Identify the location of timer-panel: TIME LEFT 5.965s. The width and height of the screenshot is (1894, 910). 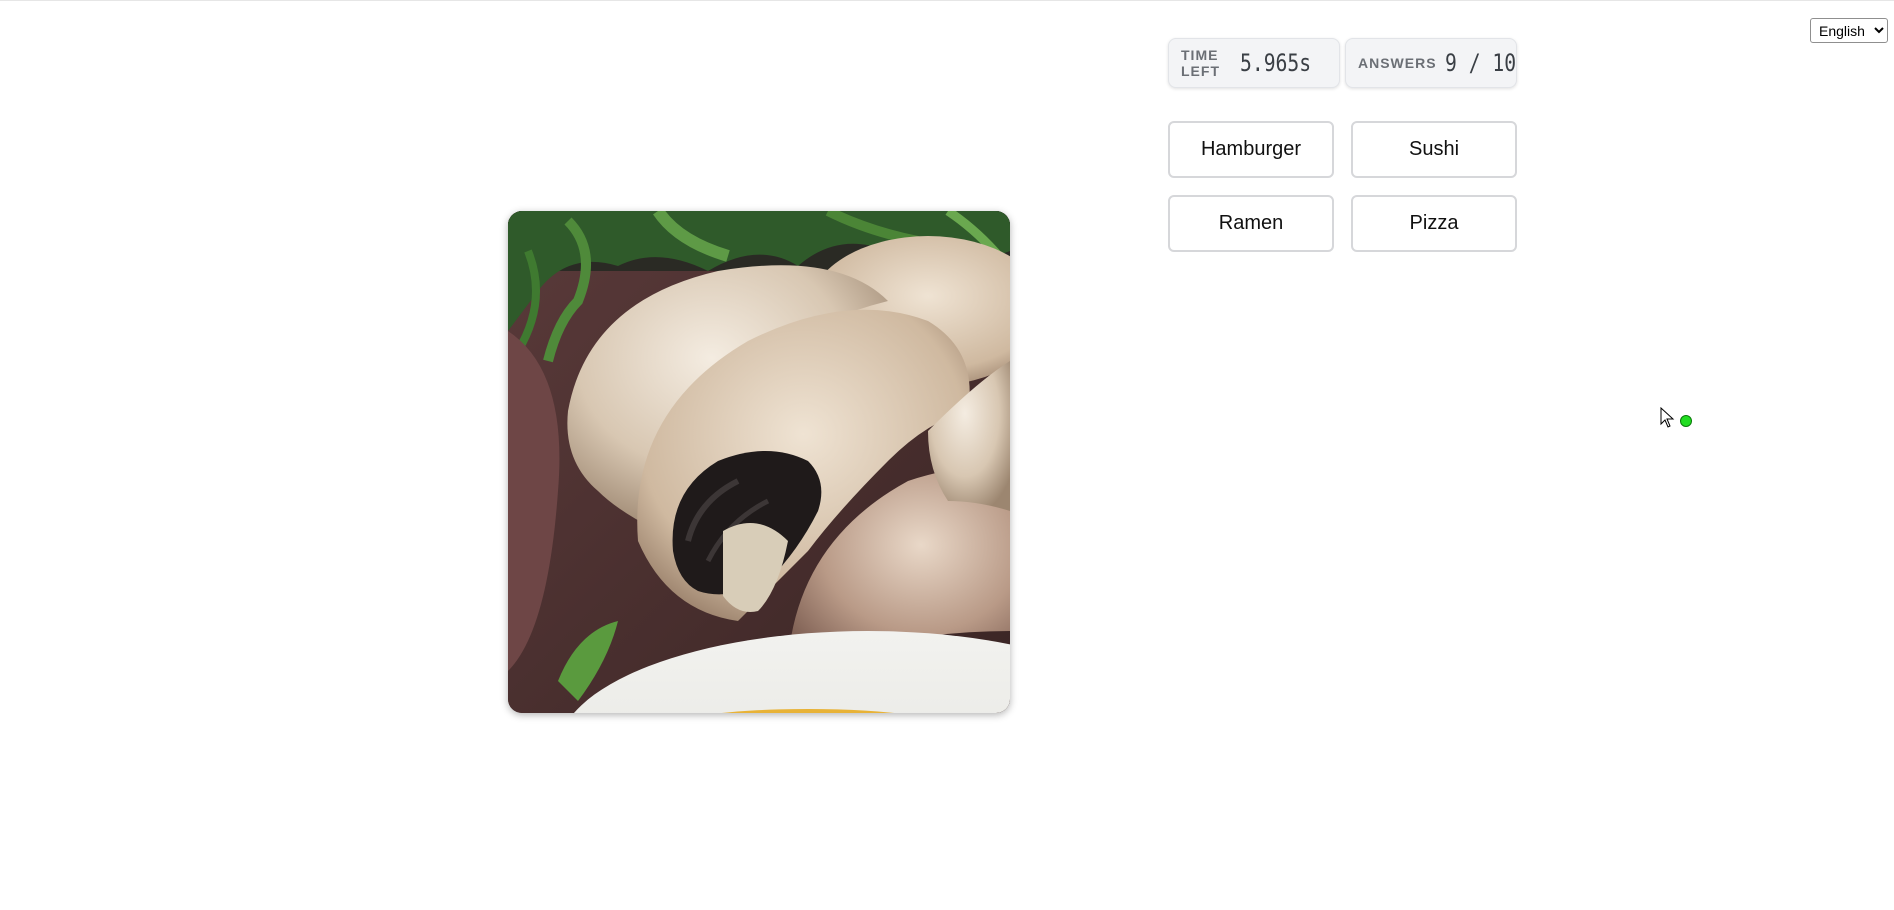
(1254, 63).